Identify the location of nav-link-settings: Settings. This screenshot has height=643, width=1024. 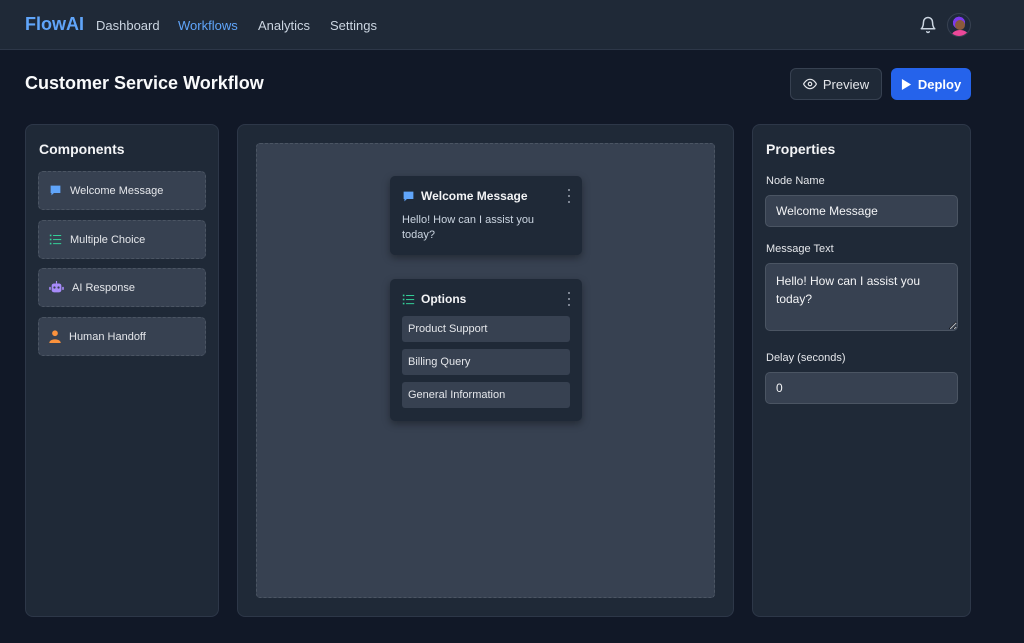
(353, 25).